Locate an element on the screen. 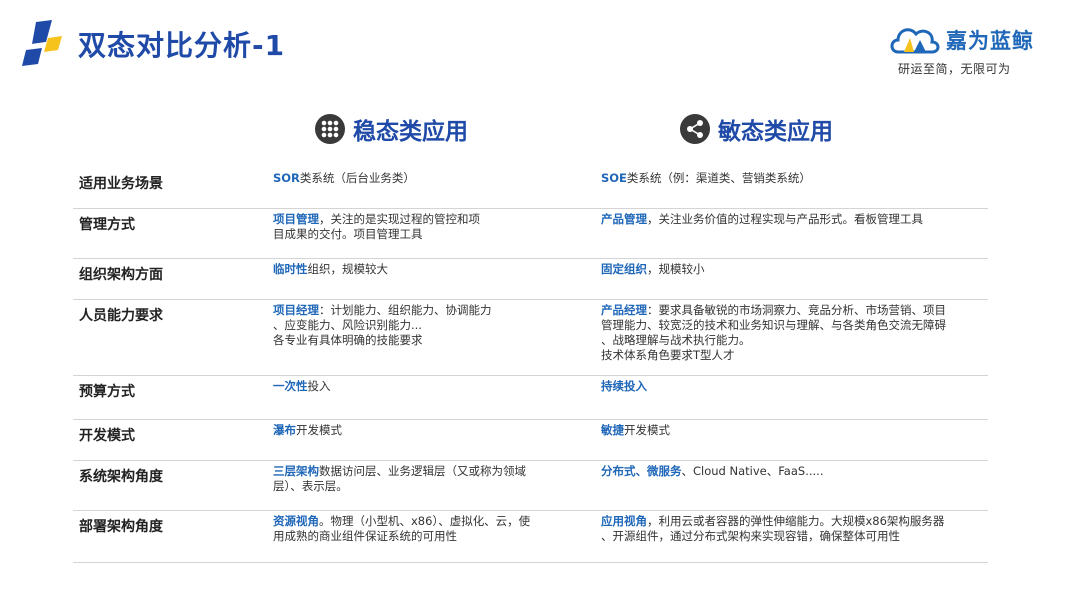 This screenshot has width=1080, height=608. brand-name: 嘉为蓝鲸 is located at coordinates (990, 41).